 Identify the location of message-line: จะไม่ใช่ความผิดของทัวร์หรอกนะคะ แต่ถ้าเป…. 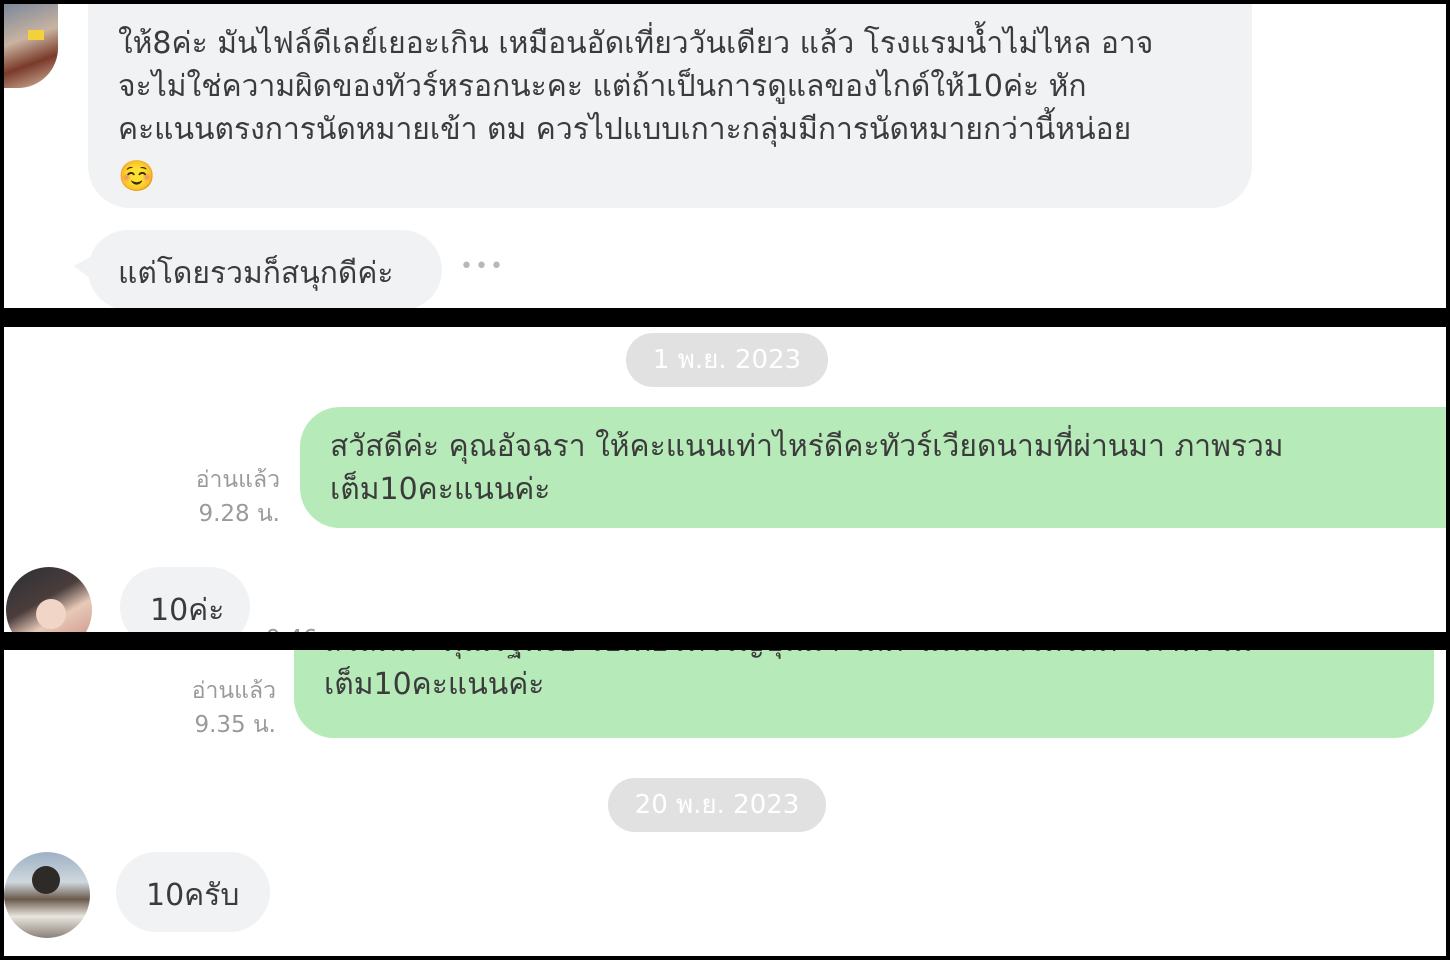
(602, 86).